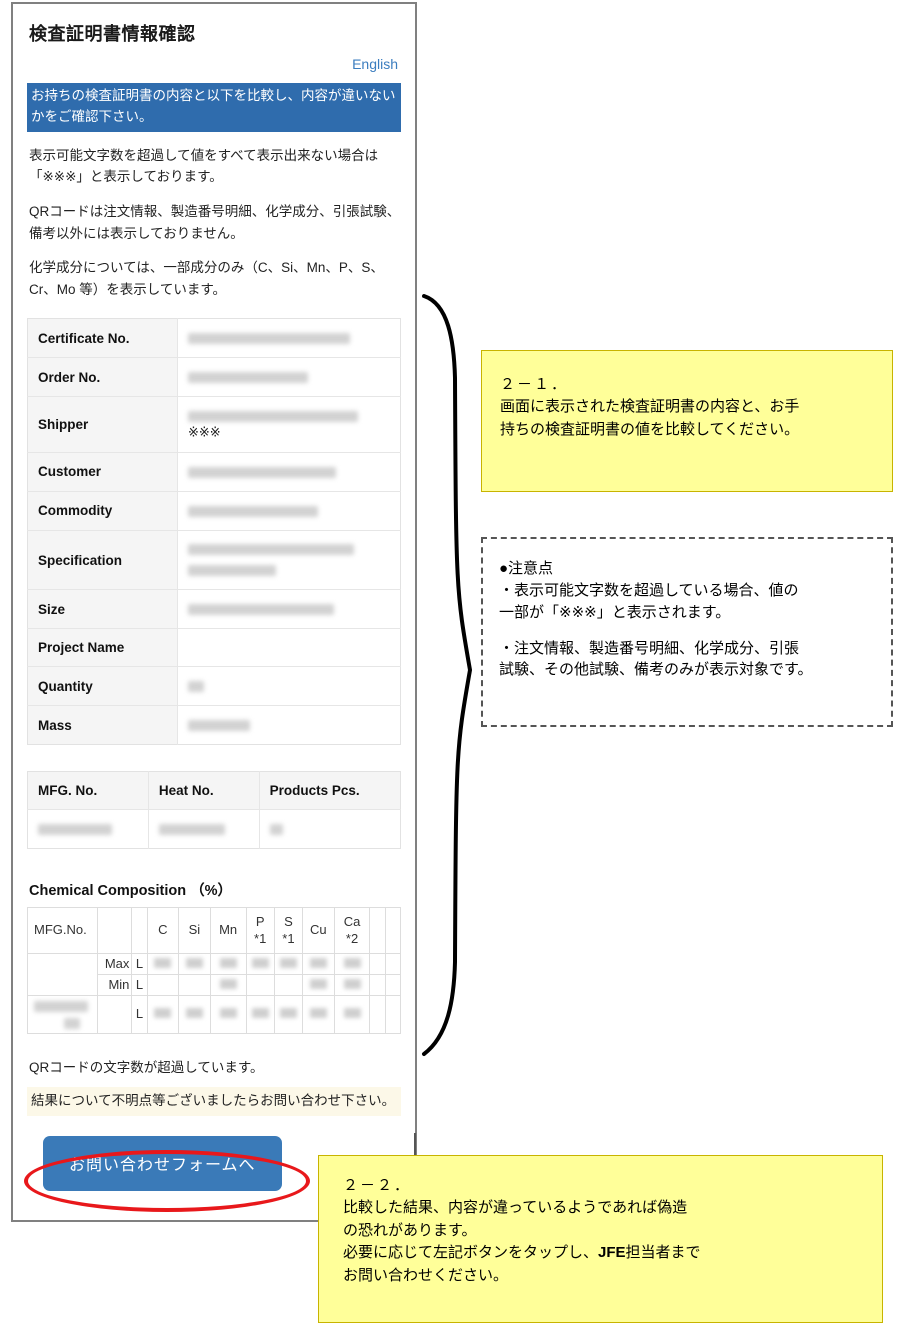 The width and height of the screenshot is (900, 1333). I want to click on chem-value-ca, so click(352, 1014).